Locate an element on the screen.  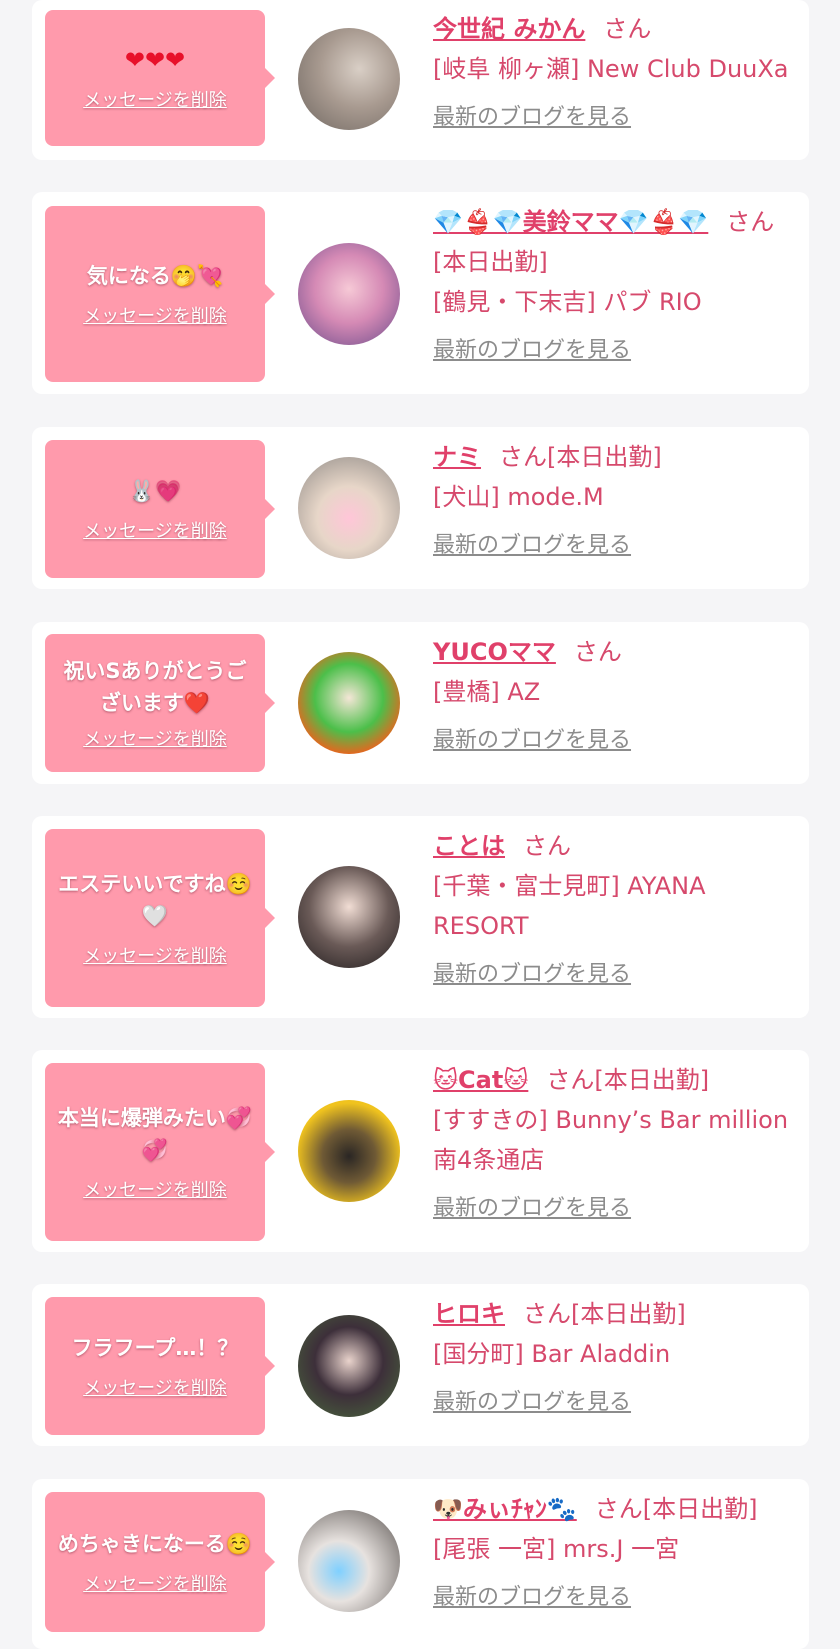
shop-name: [鶴見・下末吉] パブ RIO is located at coordinates (567, 302).